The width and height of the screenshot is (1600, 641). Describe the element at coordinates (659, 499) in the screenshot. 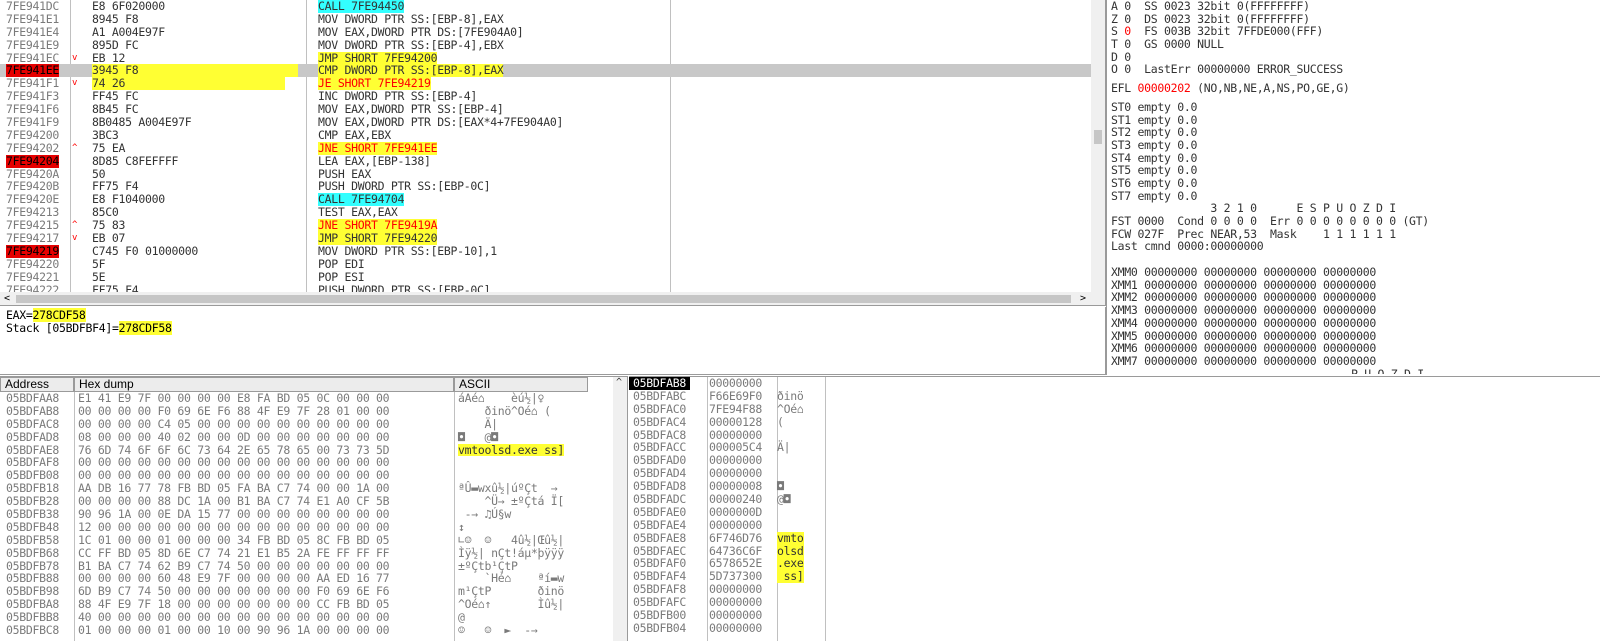

I see `stack-address: 05BDFADC` at that location.